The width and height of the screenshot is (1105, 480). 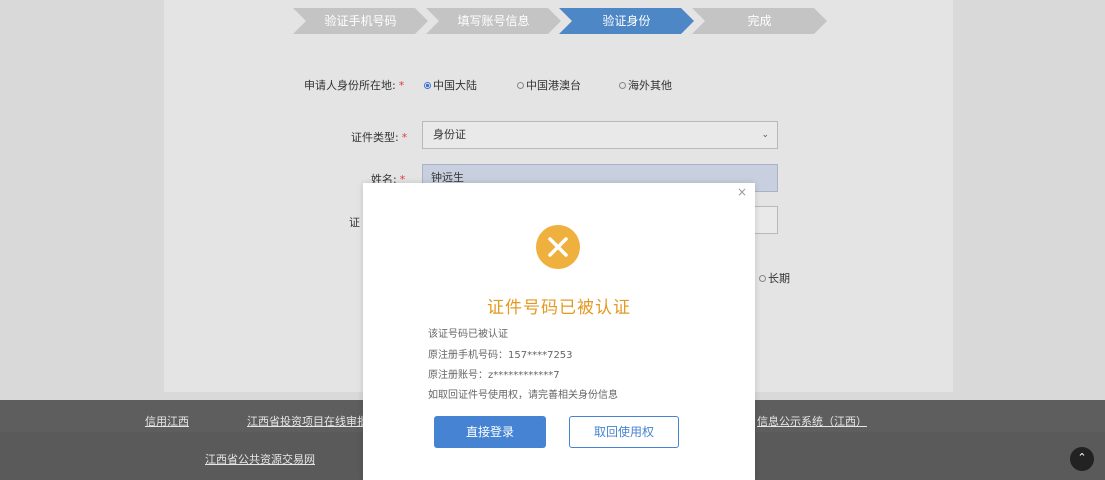 What do you see at coordinates (450, 85) in the screenshot?
I see `radio-mainland: 中国大陆` at bounding box center [450, 85].